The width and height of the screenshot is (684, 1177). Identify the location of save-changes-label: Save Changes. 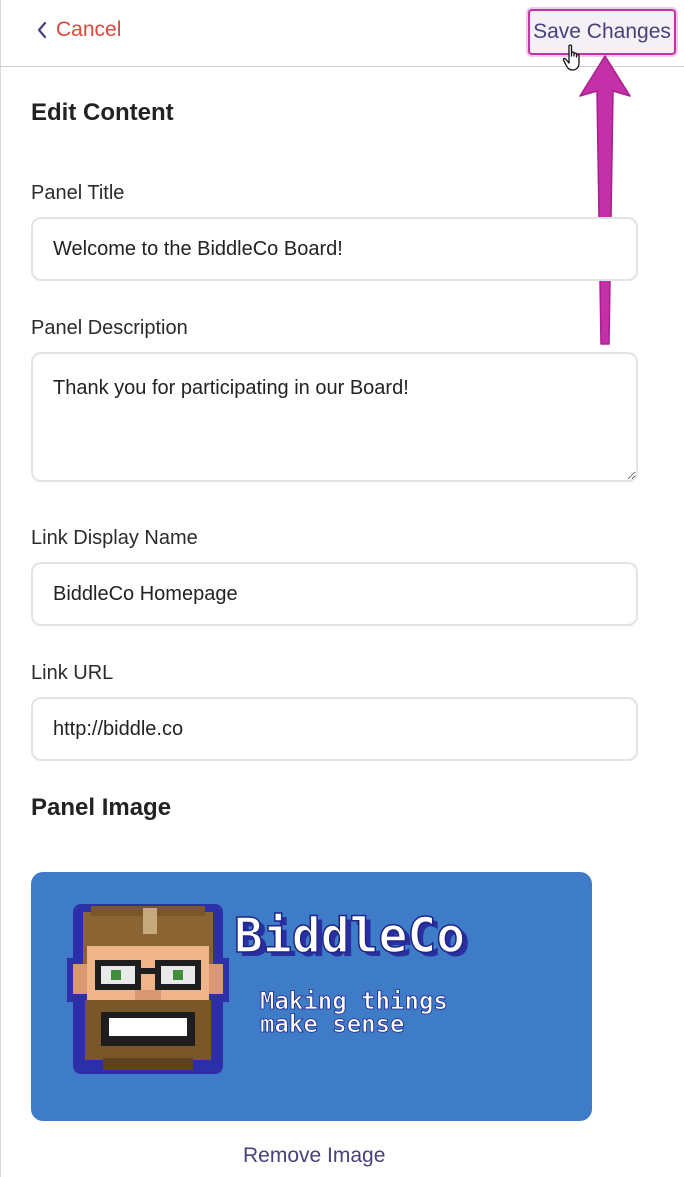
(602, 31).